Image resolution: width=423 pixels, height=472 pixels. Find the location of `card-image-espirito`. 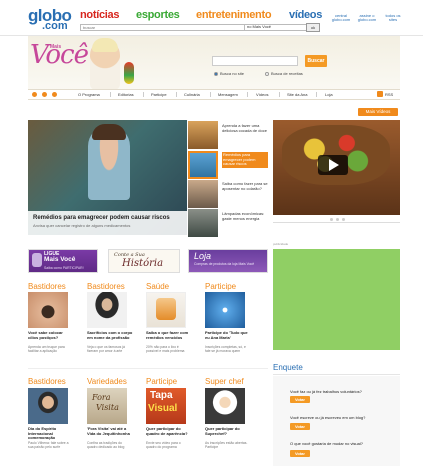

card-image-espirito is located at coordinates (48, 406).